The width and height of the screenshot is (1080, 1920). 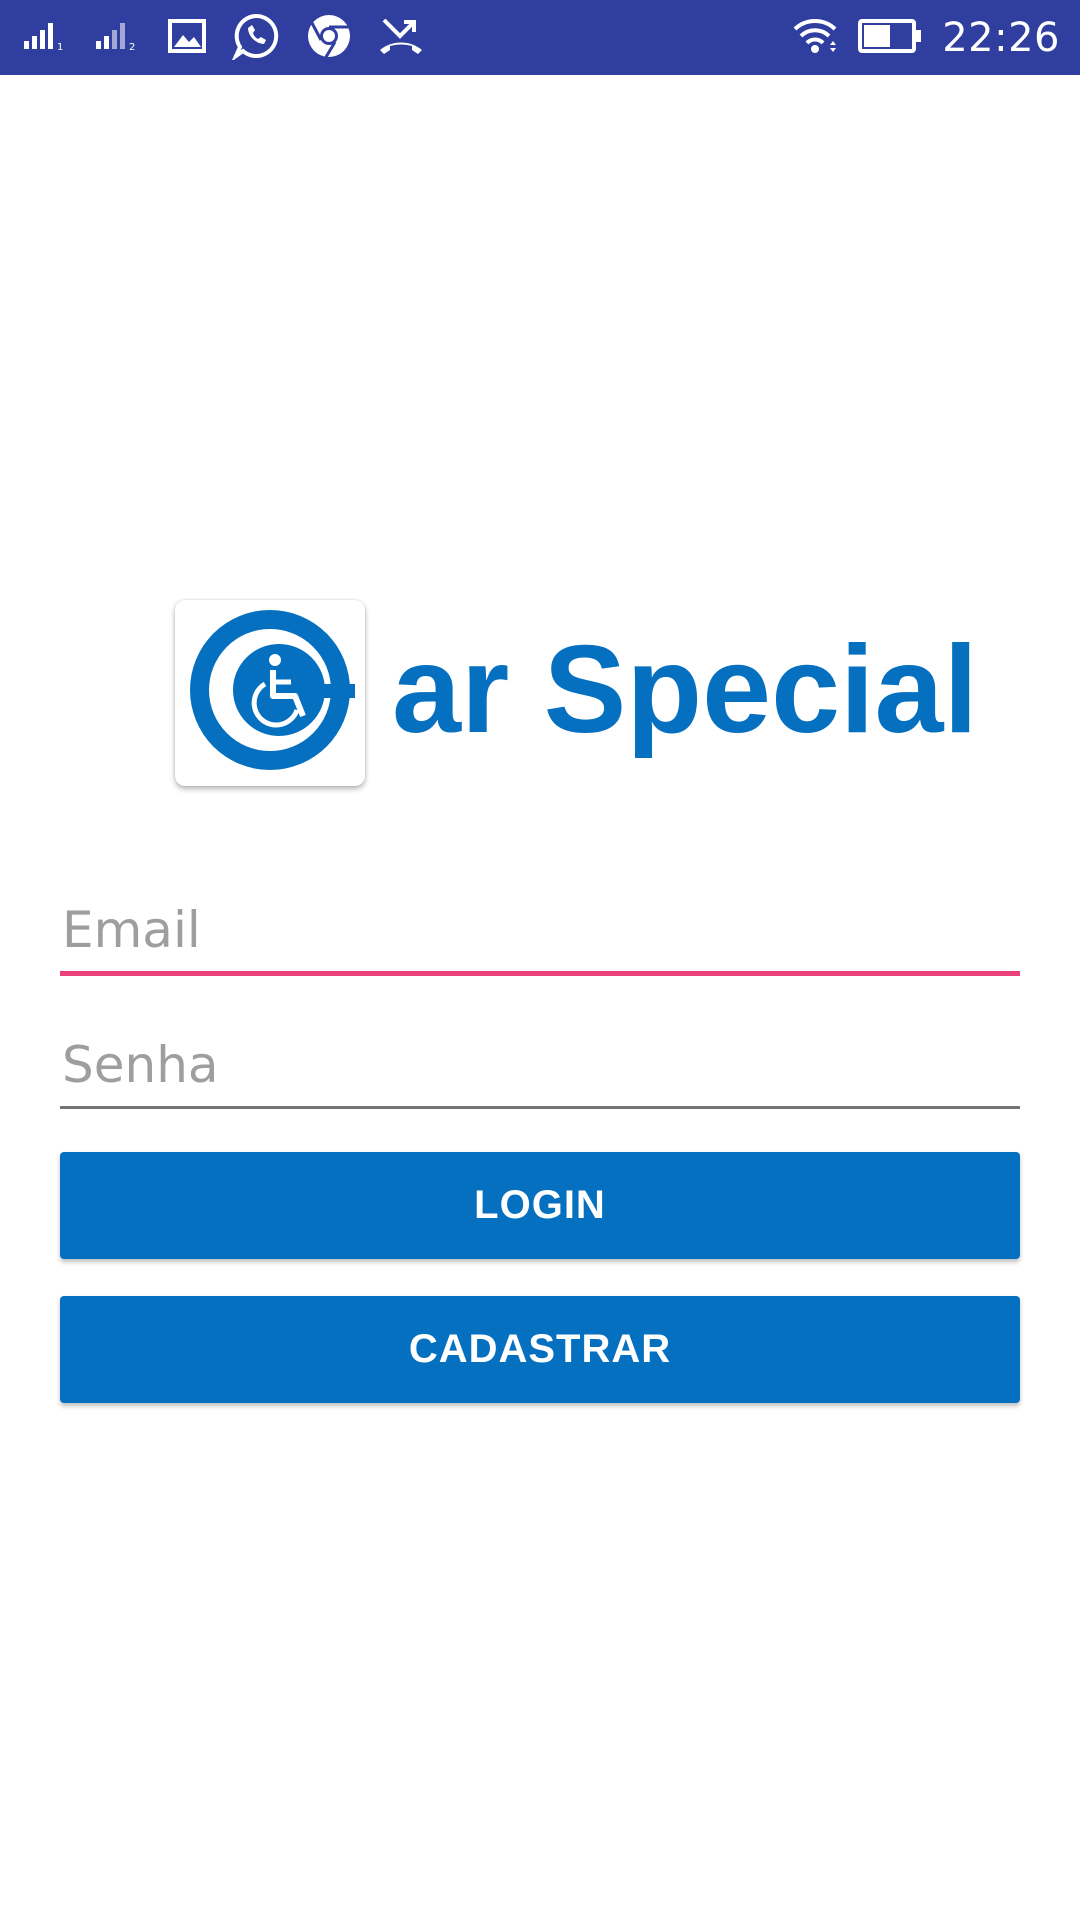 What do you see at coordinates (540, 37) in the screenshot?
I see `status-bar: 1 2 22:26` at bounding box center [540, 37].